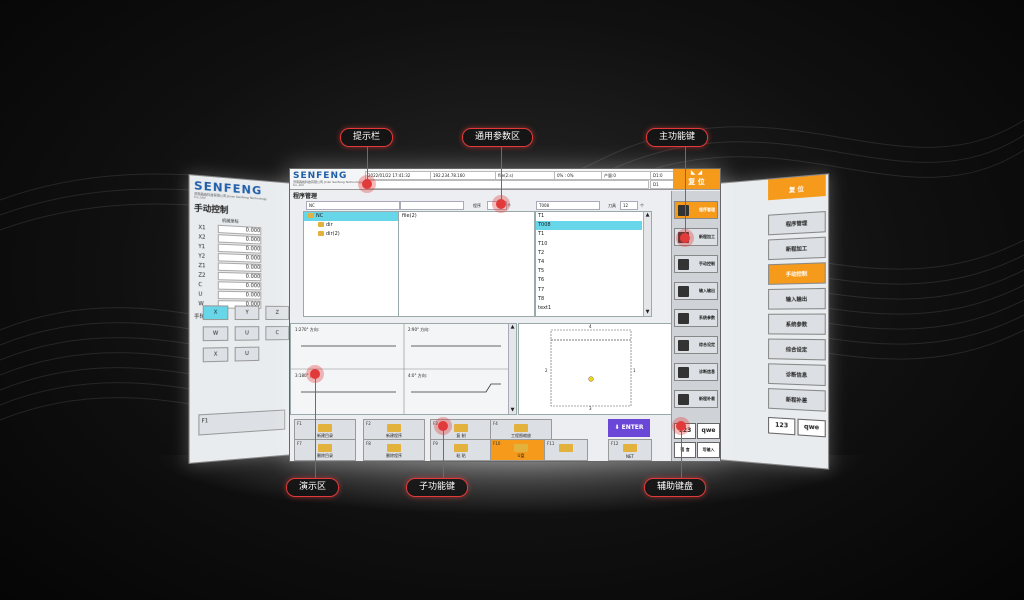 The width and height of the screenshot is (1024, 600). Describe the element at coordinates (589, 299) in the screenshot. I see `tool-item: T8` at that location.